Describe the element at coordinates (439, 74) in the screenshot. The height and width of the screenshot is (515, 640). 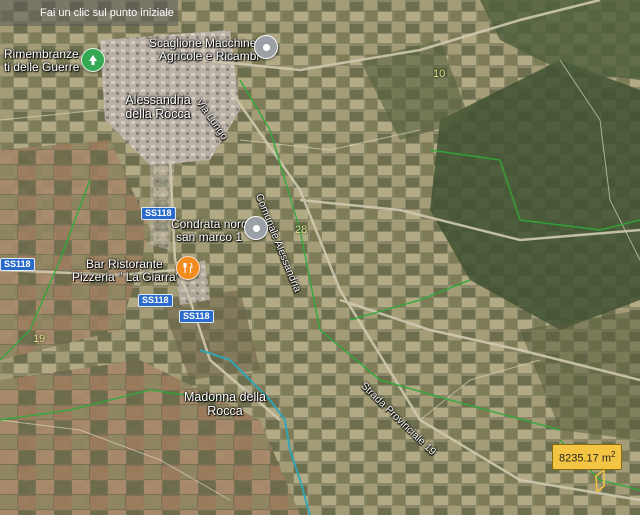
I see `boundary-number-10: 10` at that location.